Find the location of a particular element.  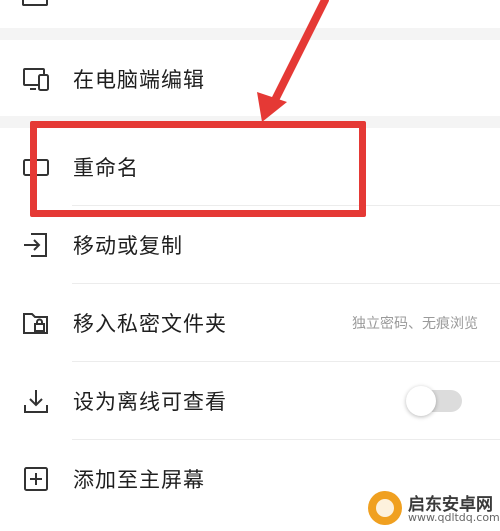

menu-item-rename: 重命名 is located at coordinates (250, 167).